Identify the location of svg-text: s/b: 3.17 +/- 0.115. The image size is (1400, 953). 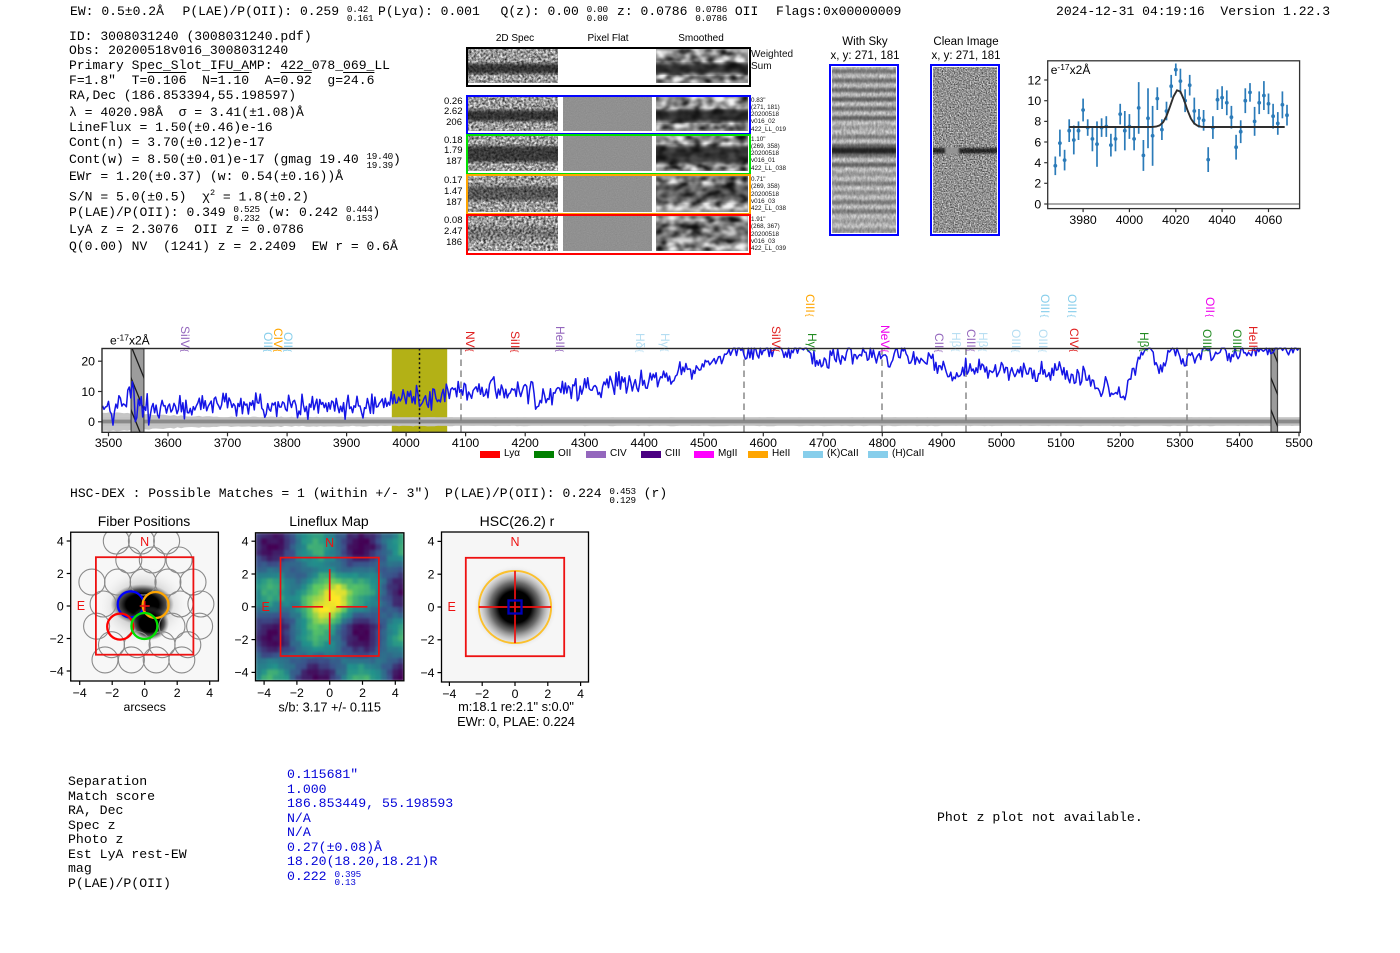
(329, 706).